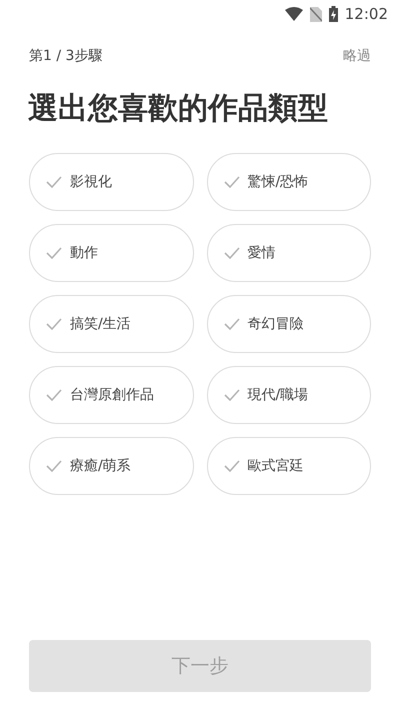 The width and height of the screenshot is (400, 711). I want to click on genre-option: 搞笑/生活, so click(111, 324).